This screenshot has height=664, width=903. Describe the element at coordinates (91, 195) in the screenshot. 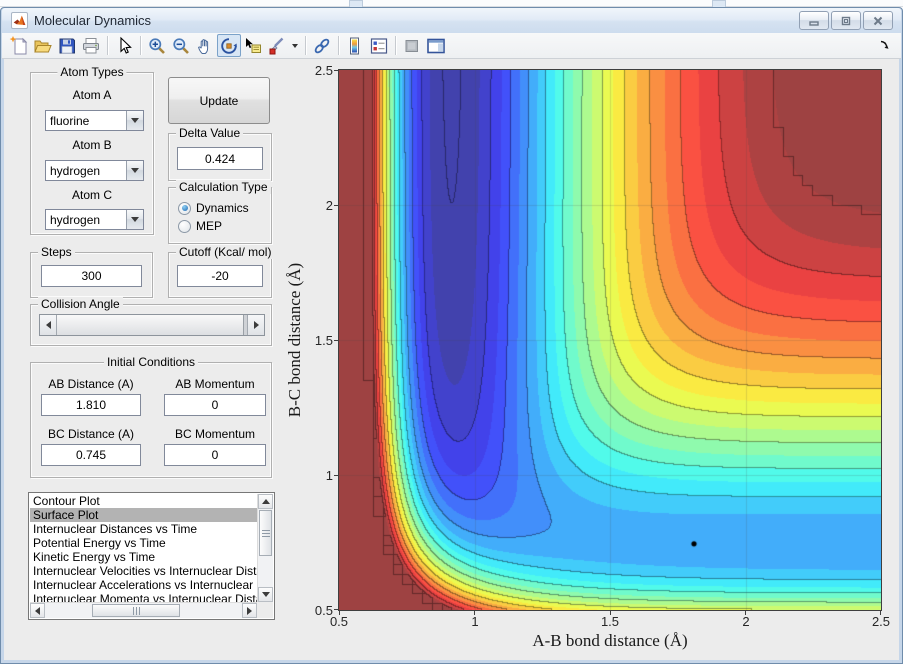

I see `atom-c-label: Atom C` at that location.